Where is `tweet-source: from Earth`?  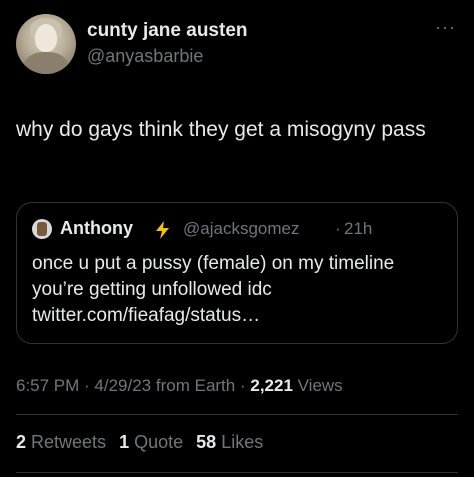
tweet-source: from Earth is located at coordinates (193, 385).